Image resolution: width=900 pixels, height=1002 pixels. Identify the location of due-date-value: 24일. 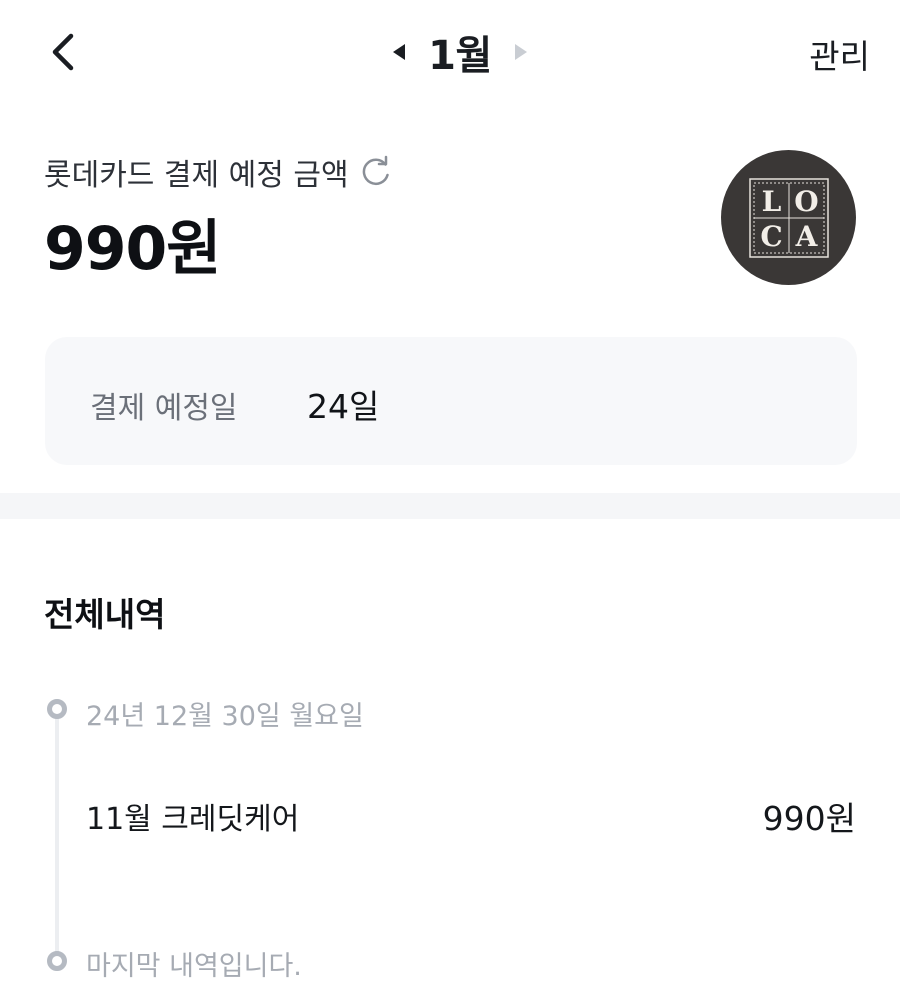
(343, 406).